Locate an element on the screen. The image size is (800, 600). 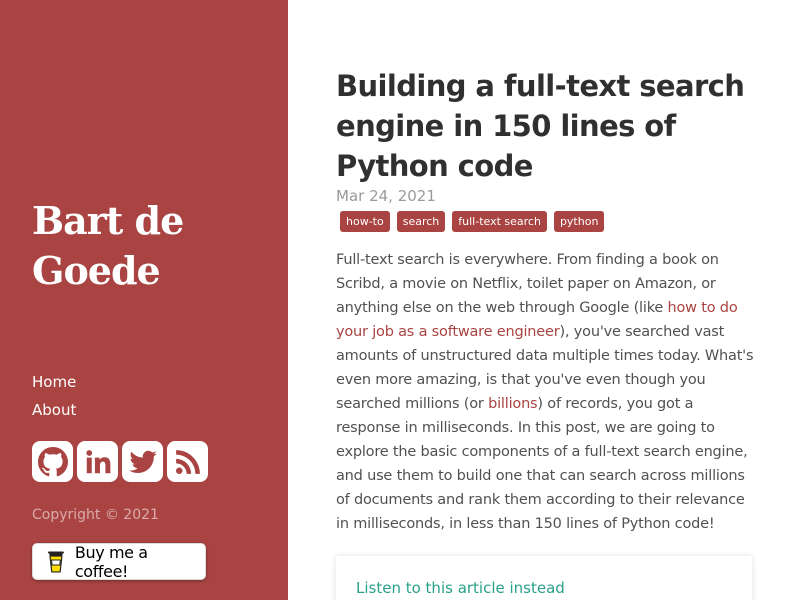
audio-article-box: Listen to this article instead is located at coordinates (544, 578).